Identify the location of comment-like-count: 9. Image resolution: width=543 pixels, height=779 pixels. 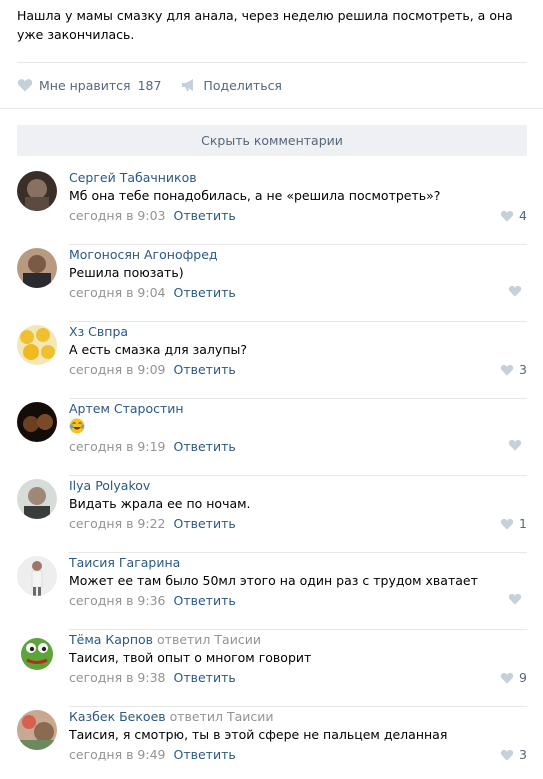
(523, 677).